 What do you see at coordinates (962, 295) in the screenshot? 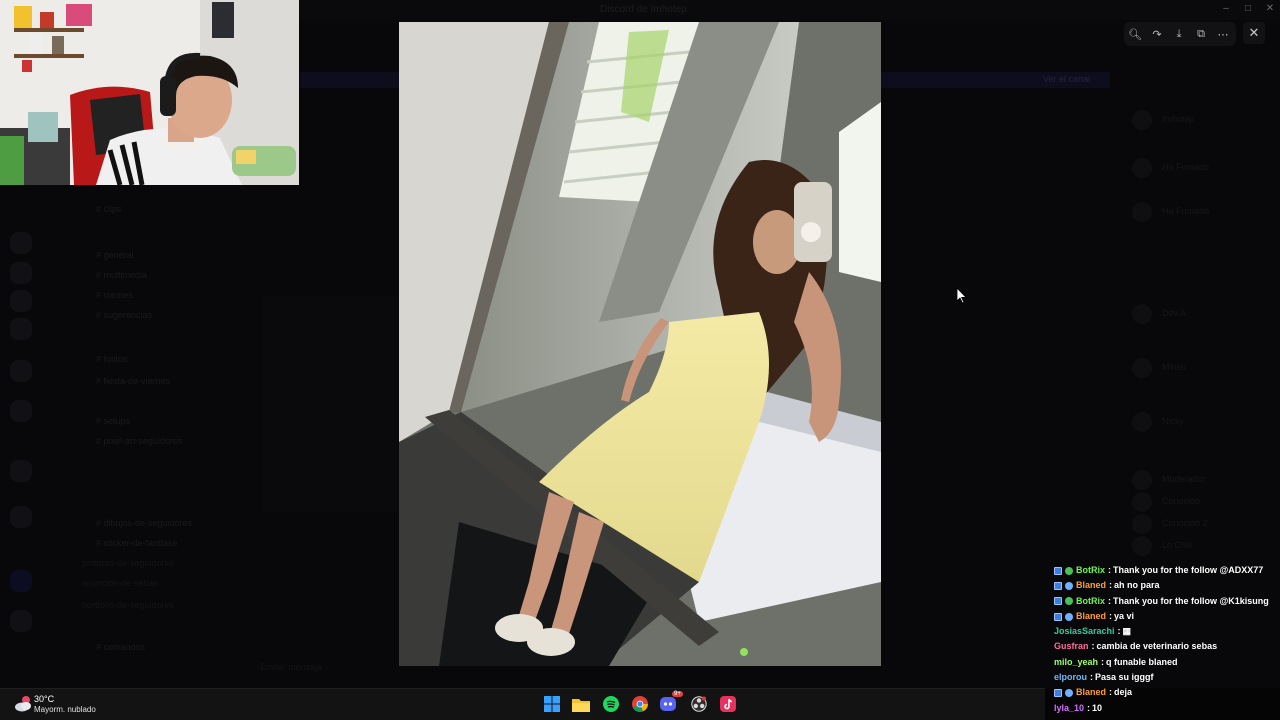
I see `mouse-cursor-icon` at bounding box center [962, 295].